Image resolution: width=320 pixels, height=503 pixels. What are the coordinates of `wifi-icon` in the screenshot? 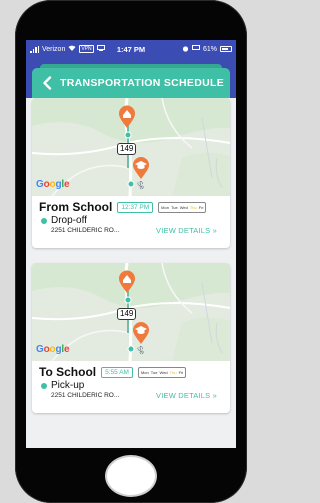 It's located at (72, 49).